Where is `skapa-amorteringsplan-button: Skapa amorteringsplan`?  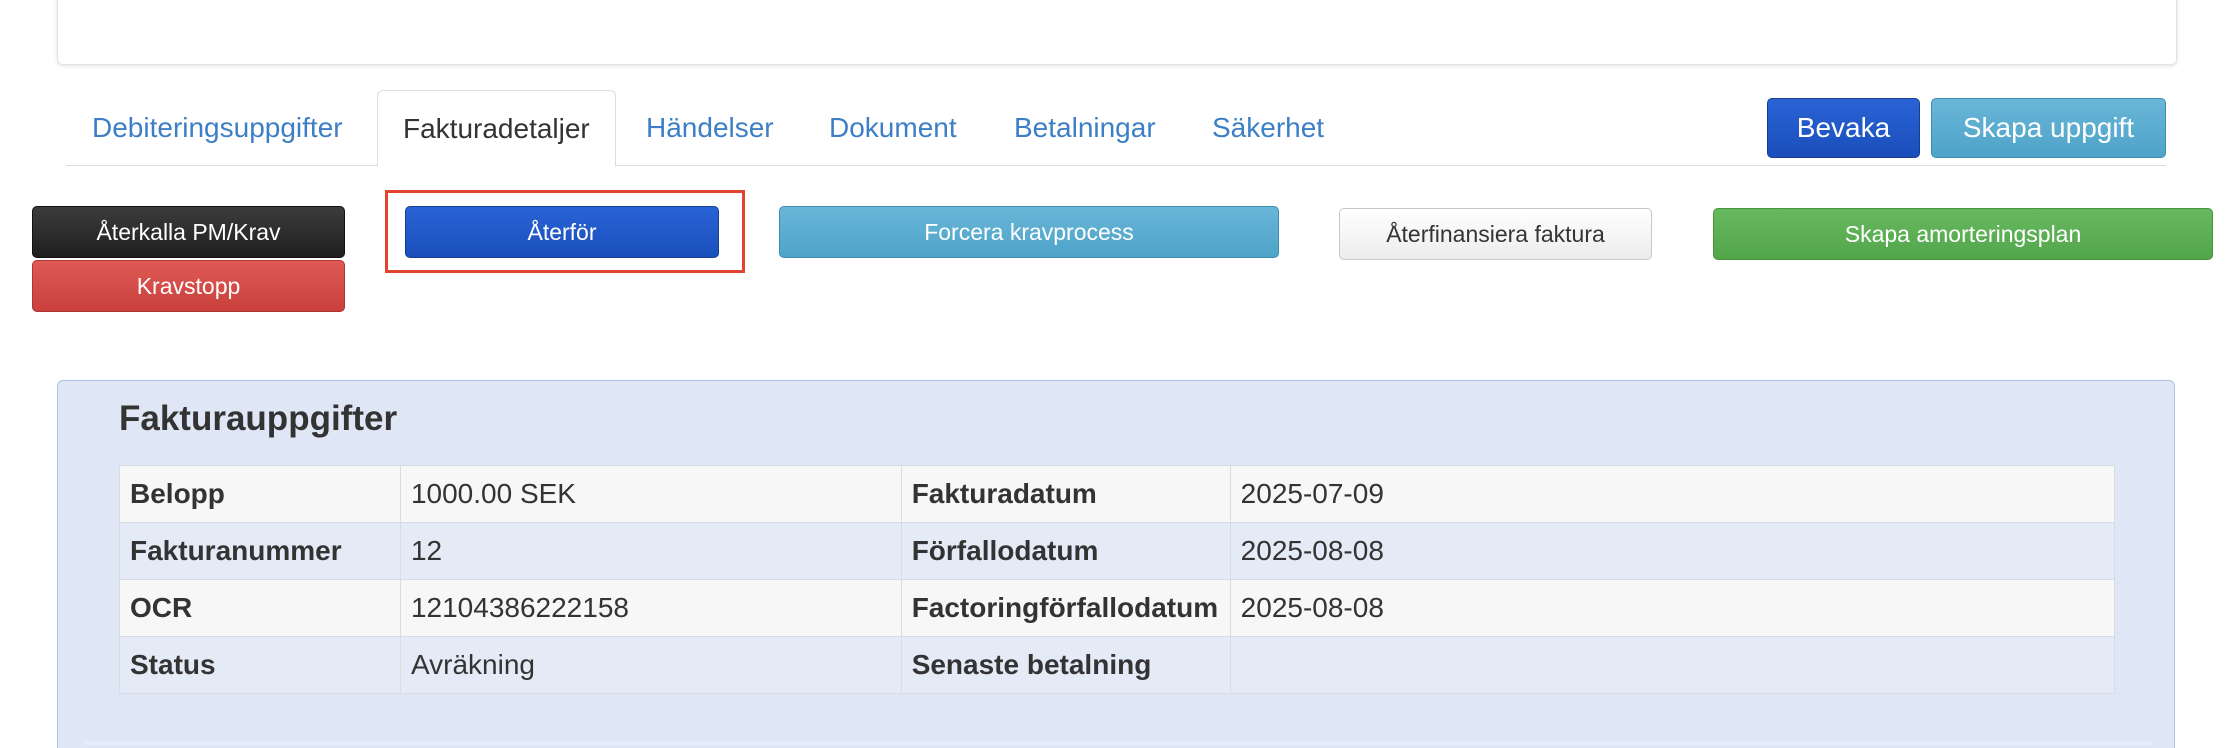 skapa-amorteringsplan-button: Skapa amorteringsplan is located at coordinates (1963, 234).